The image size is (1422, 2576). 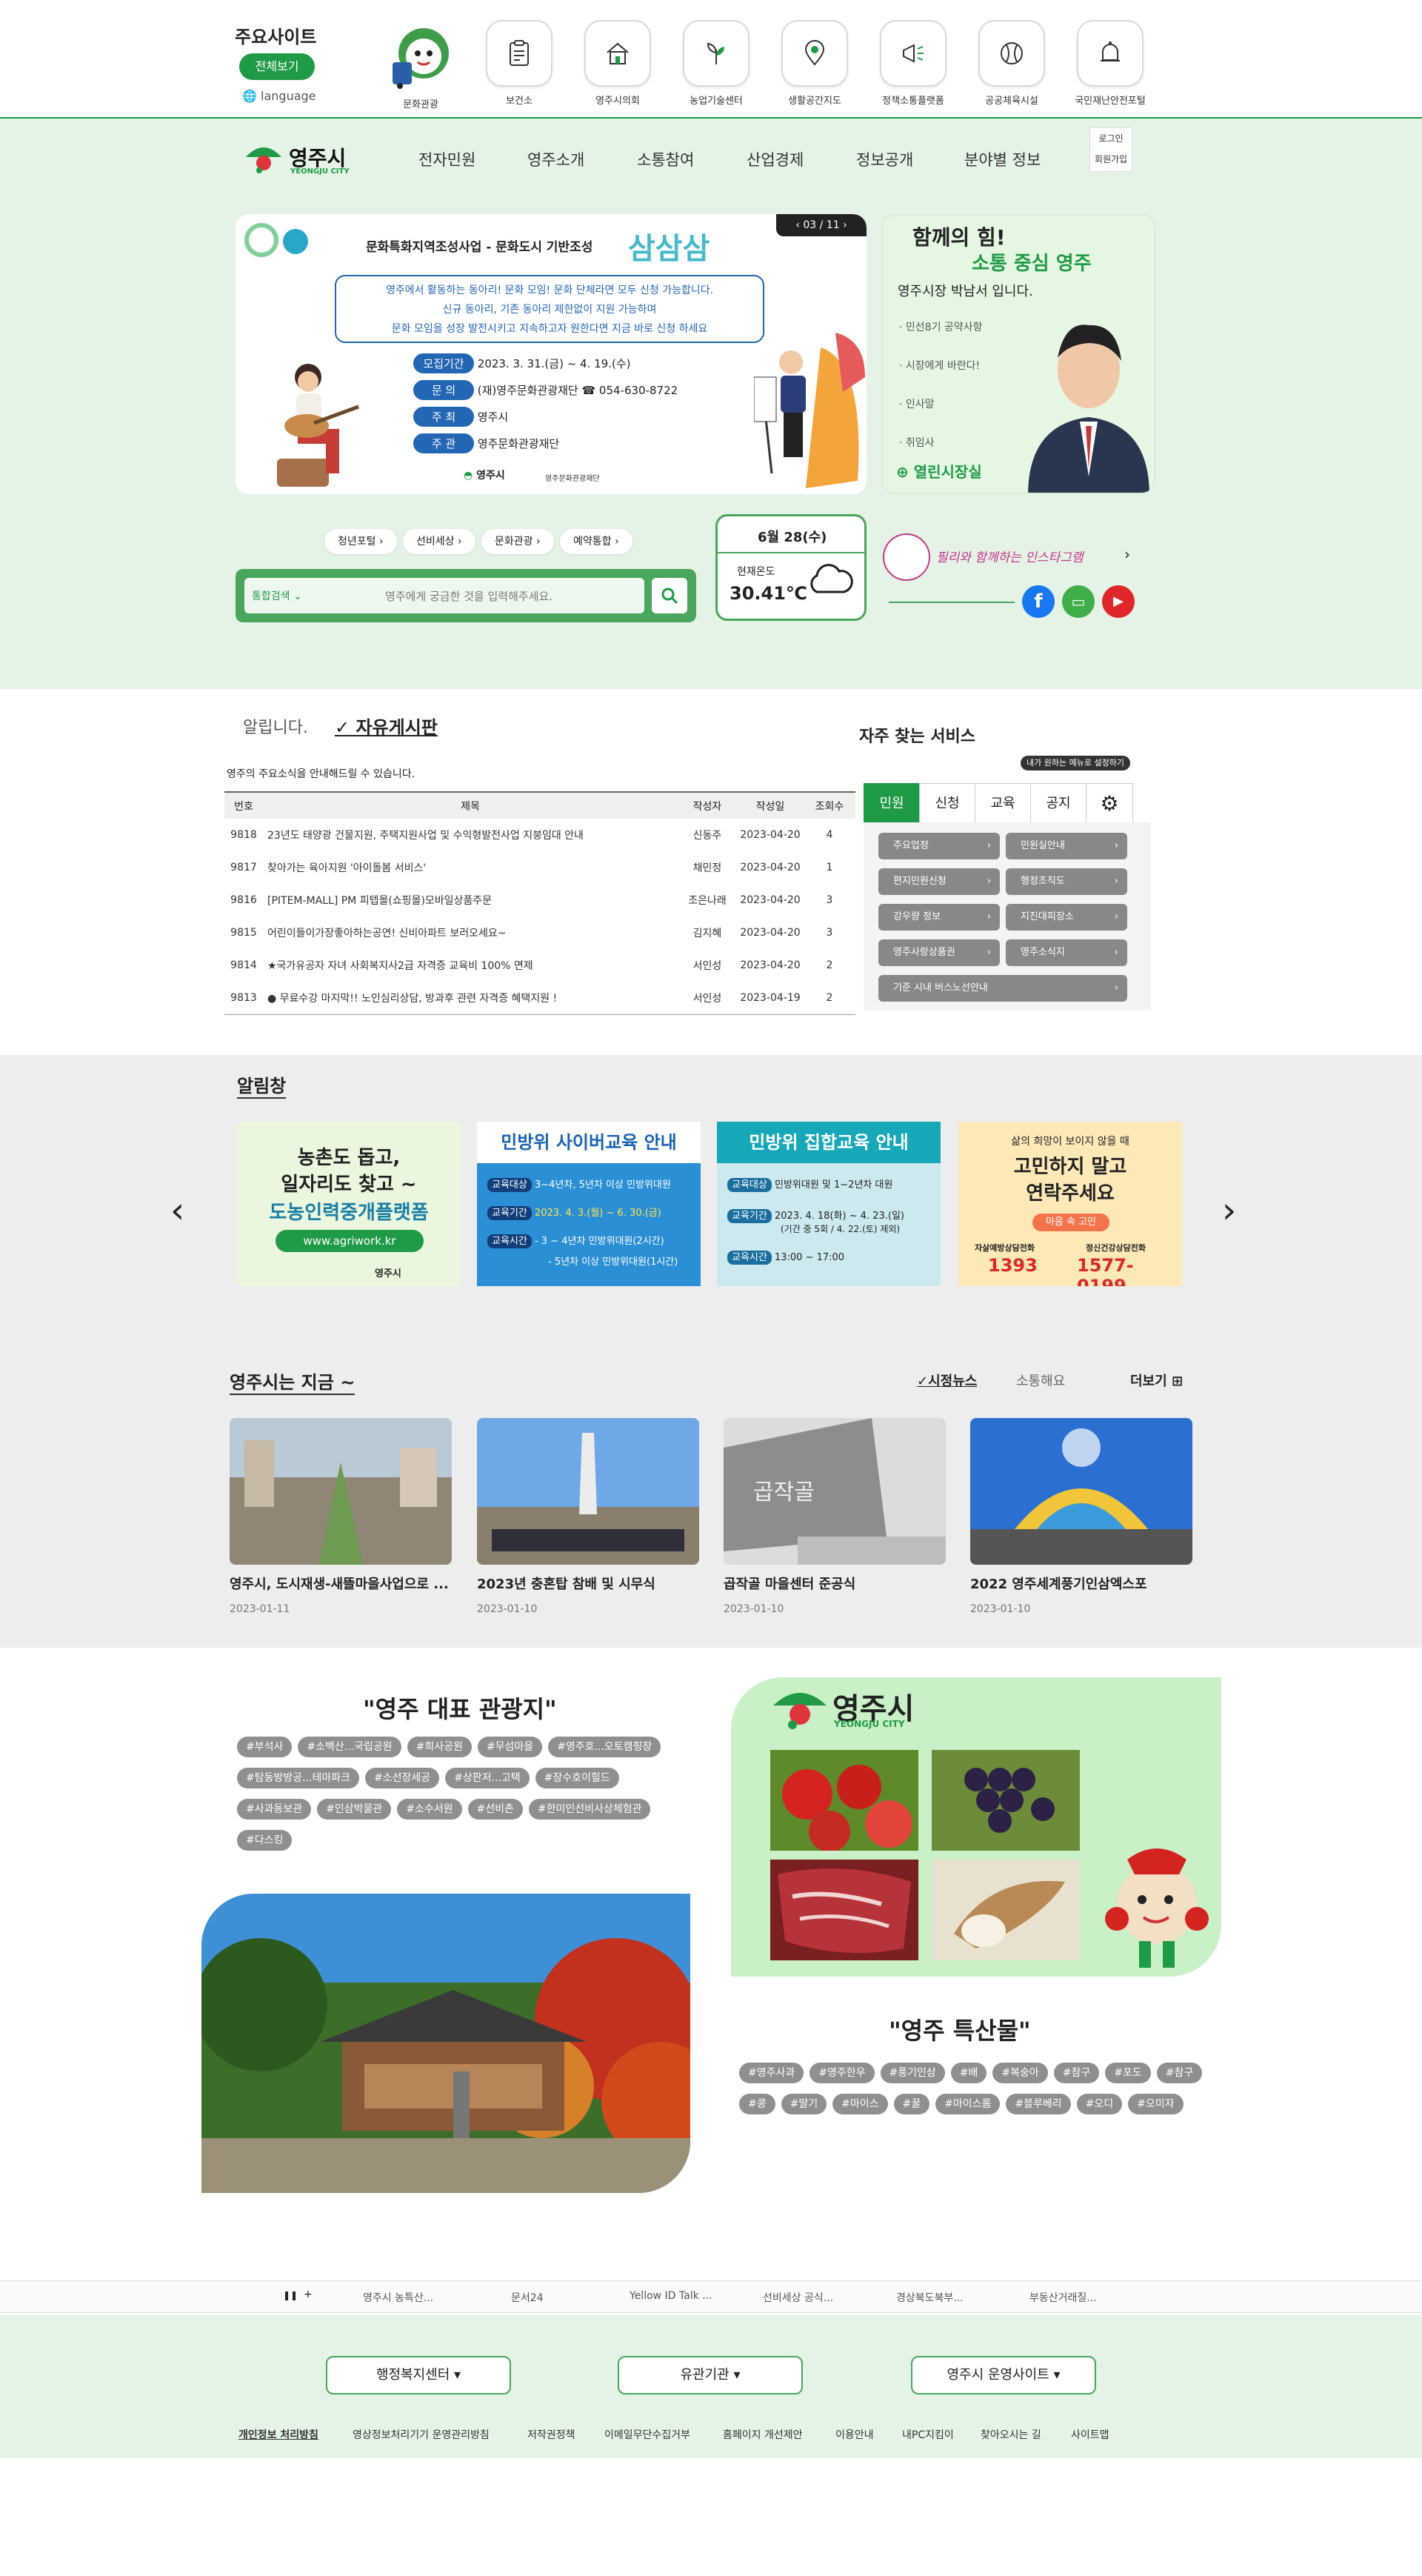 What do you see at coordinates (588, 1583) in the screenshot?
I see `news-title: 2023년 충혼탑 참배 및 시무식` at bounding box center [588, 1583].